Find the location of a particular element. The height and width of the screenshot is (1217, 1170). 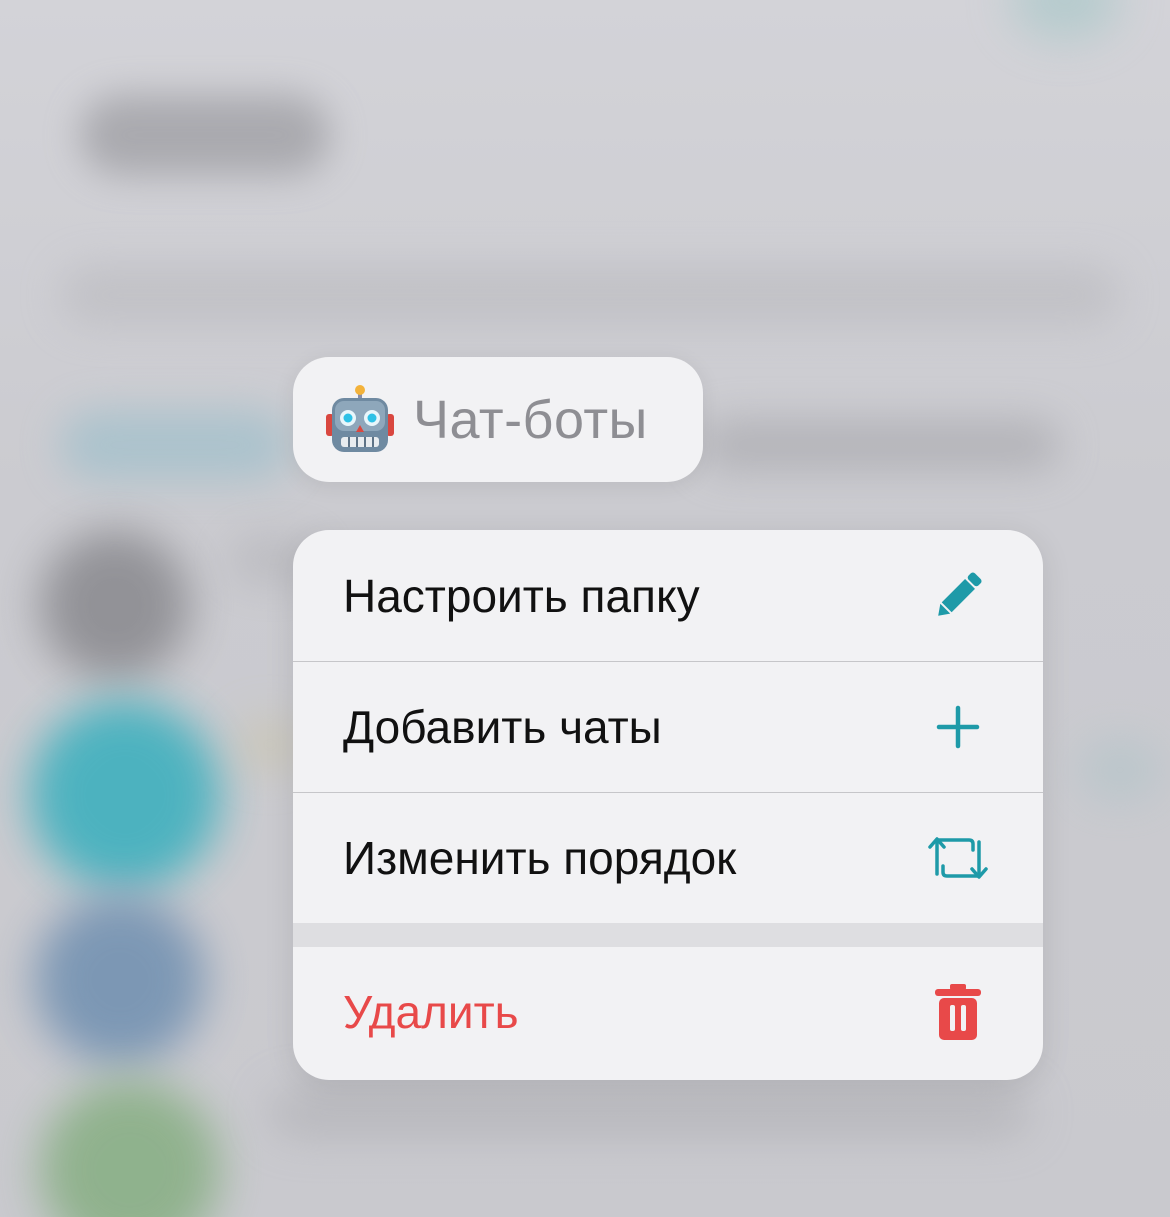

pencil-icon is located at coordinates (958, 596).